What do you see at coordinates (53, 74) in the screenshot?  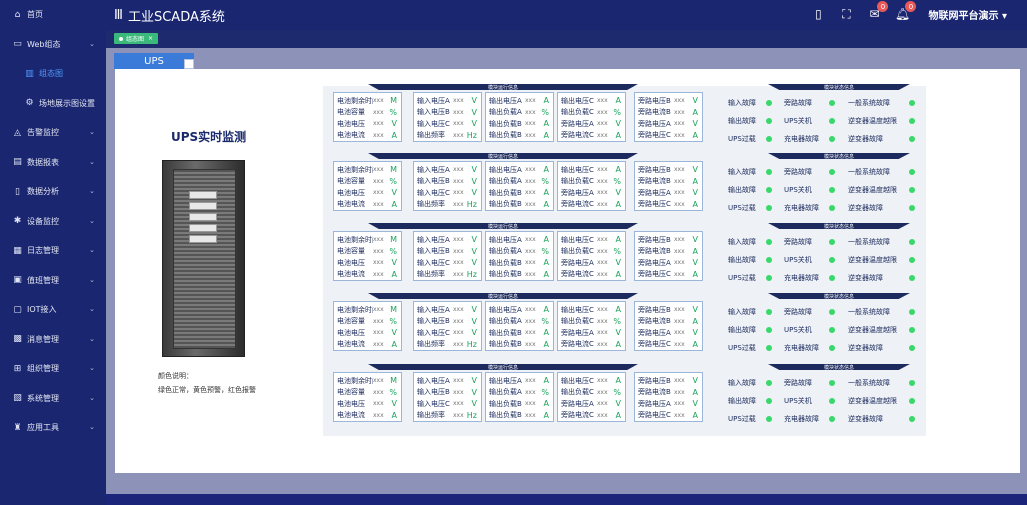 I see `sidebar-item: ▥ 组态图` at bounding box center [53, 74].